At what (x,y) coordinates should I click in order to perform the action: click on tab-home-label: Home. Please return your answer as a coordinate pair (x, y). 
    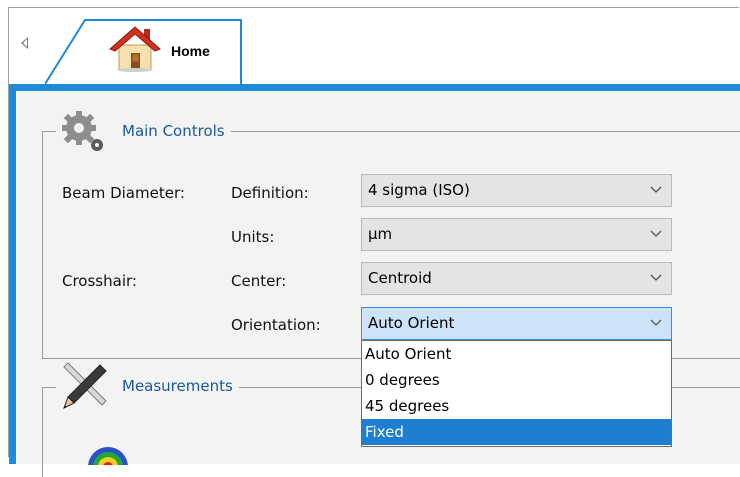
    Looking at the image, I should click on (190, 51).